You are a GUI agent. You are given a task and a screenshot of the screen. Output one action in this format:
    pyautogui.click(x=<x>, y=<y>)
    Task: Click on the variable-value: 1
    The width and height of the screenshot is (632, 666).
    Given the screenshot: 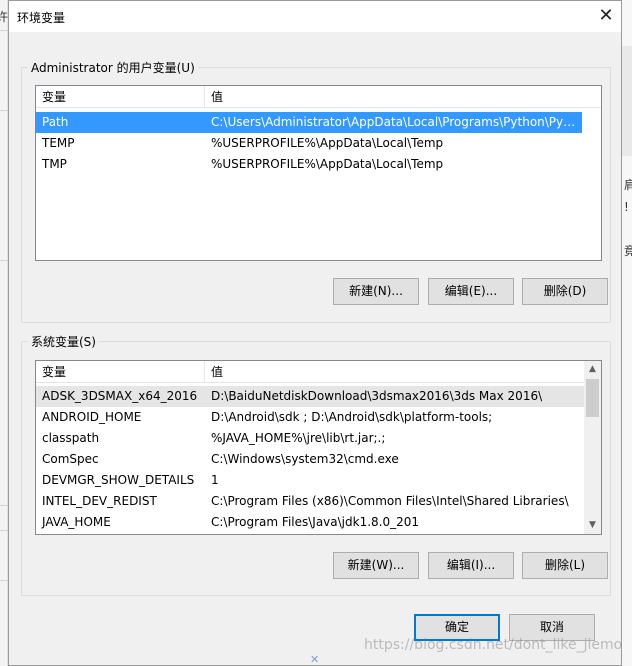 What is the action you would take?
    pyautogui.click(x=215, y=480)
    